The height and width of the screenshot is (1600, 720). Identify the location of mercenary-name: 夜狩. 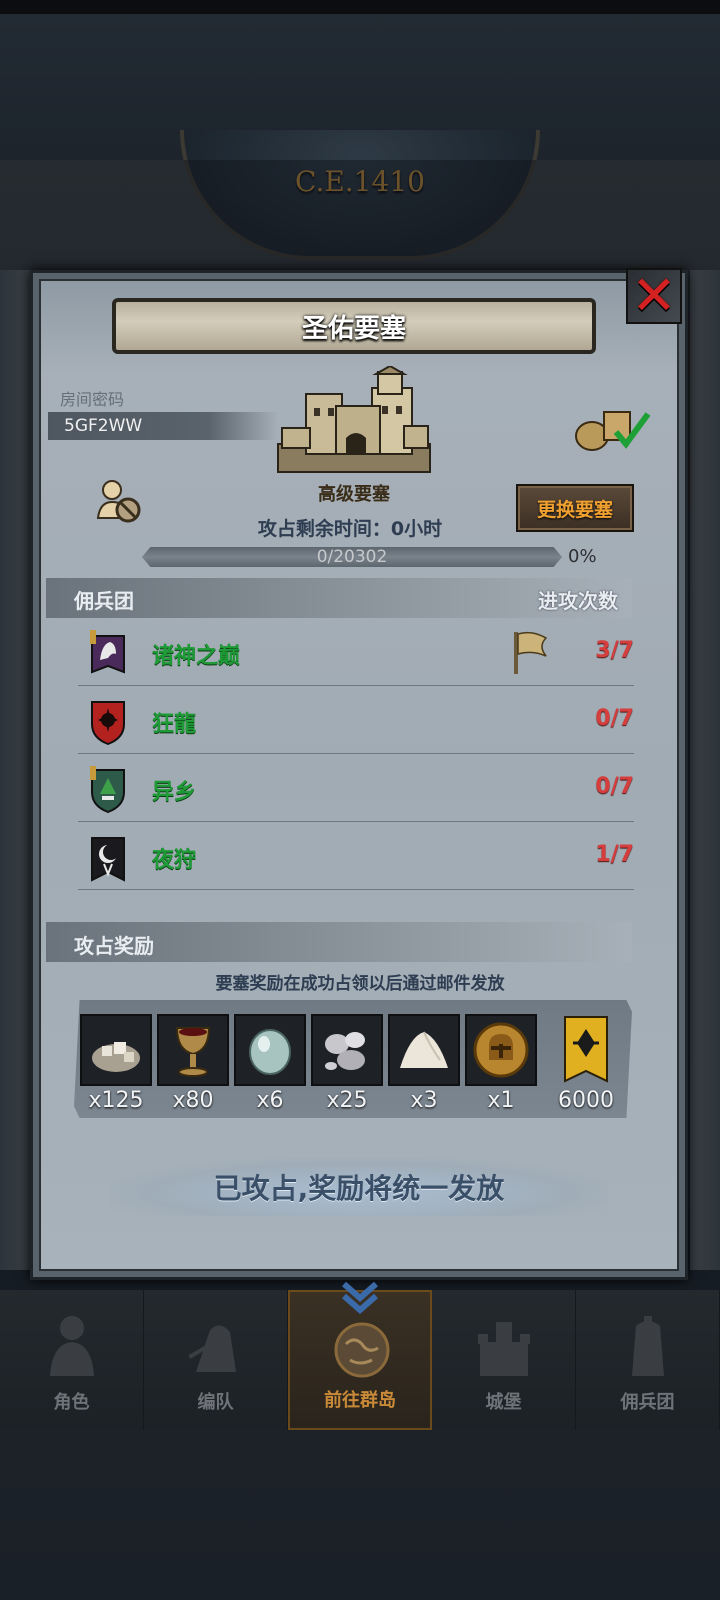
(174, 860).